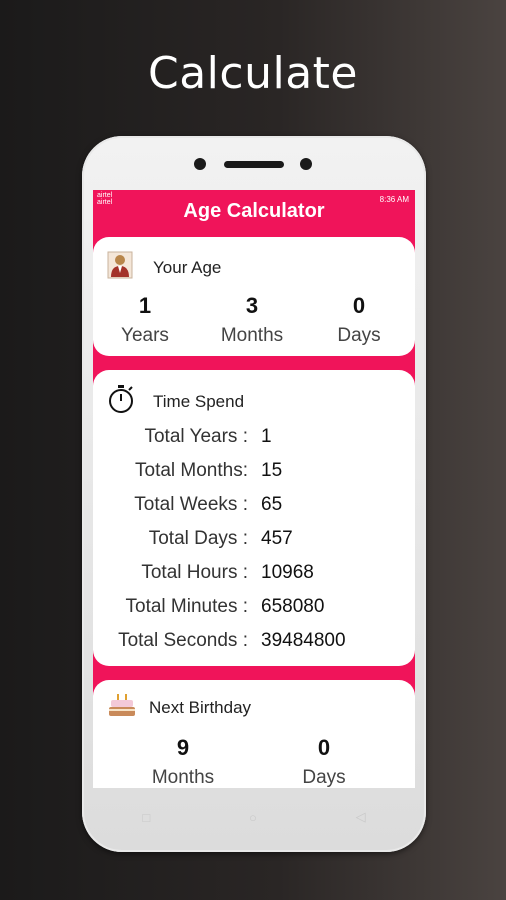 This screenshot has height=900, width=506. What do you see at coordinates (145, 335) in the screenshot?
I see `years-label: Years` at bounding box center [145, 335].